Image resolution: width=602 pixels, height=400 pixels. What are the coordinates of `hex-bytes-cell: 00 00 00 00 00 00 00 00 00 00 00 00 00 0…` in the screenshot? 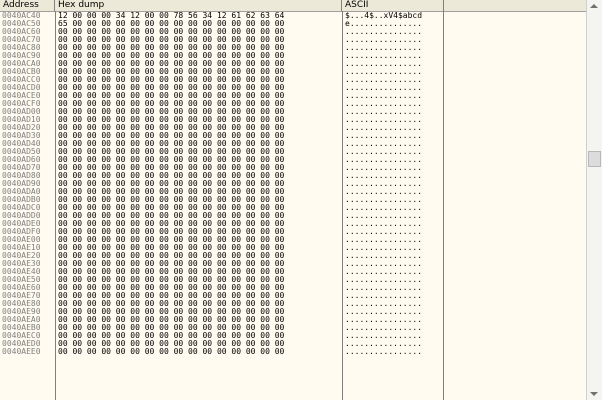 It's located at (171, 352).